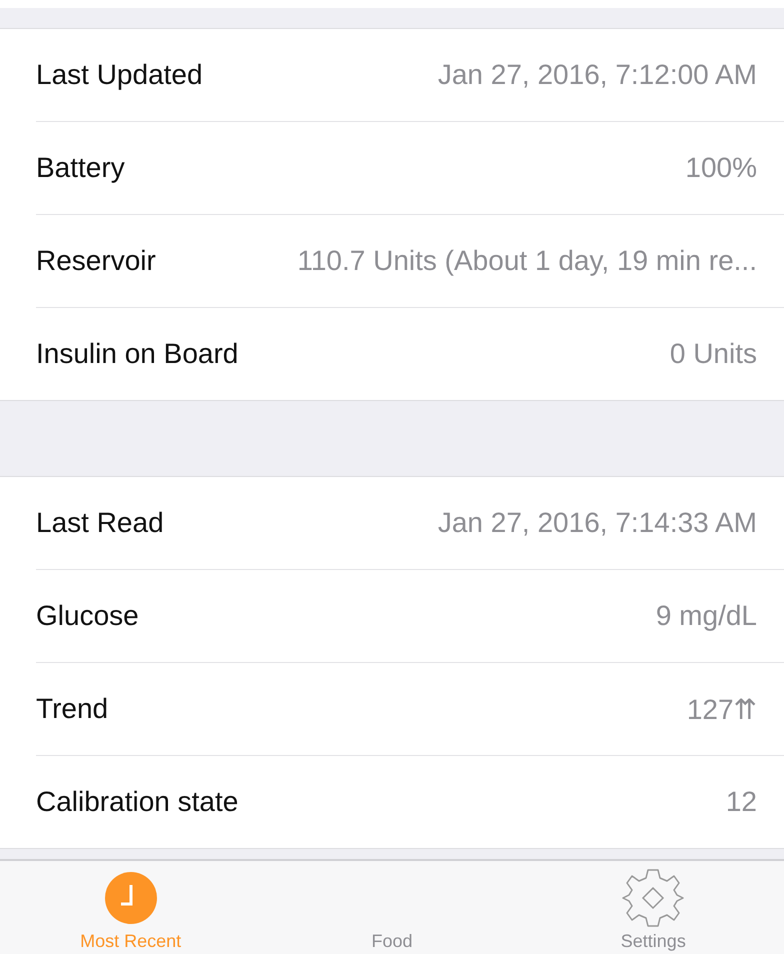 The image size is (784, 954). Describe the element at coordinates (87, 616) in the screenshot. I see `row-label: Glucose` at that location.